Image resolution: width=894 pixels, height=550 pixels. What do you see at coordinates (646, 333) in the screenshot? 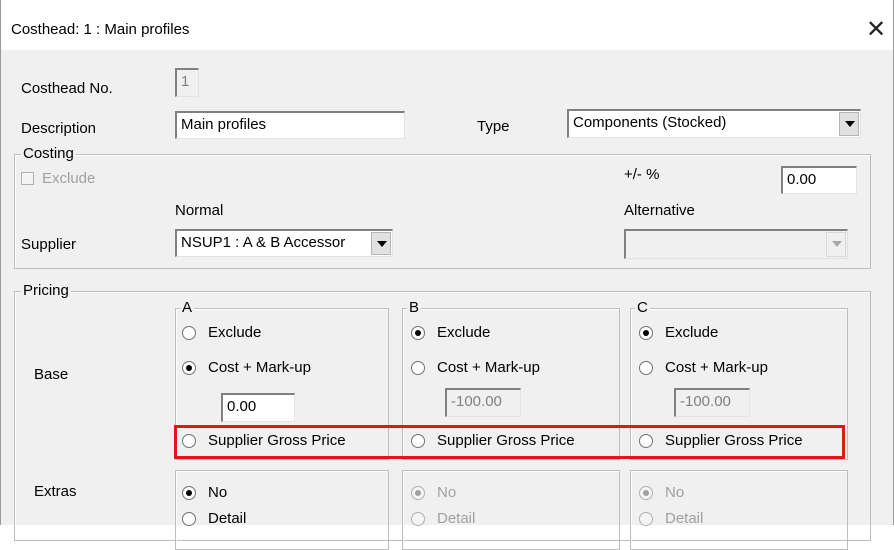
I see `c-exclude-radio` at bounding box center [646, 333].